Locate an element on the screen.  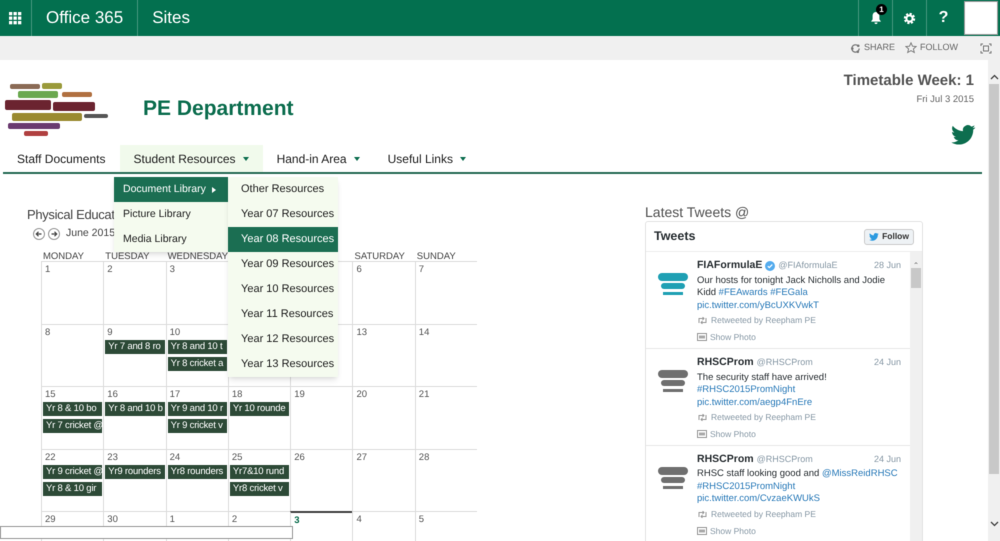
calendar-cell: 26 is located at coordinates (321, 479).